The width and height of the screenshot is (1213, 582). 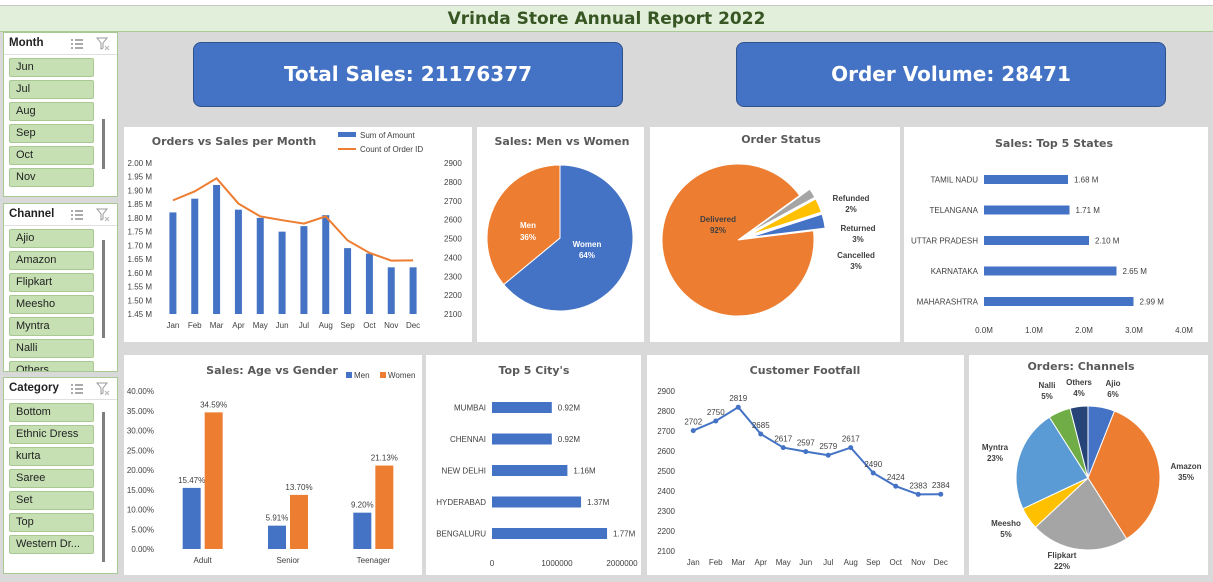 What do you see at coordinates (805, 370) in the screenshot?
I see `chart-title: Customer Footfall` at bounding box center [805, 370].